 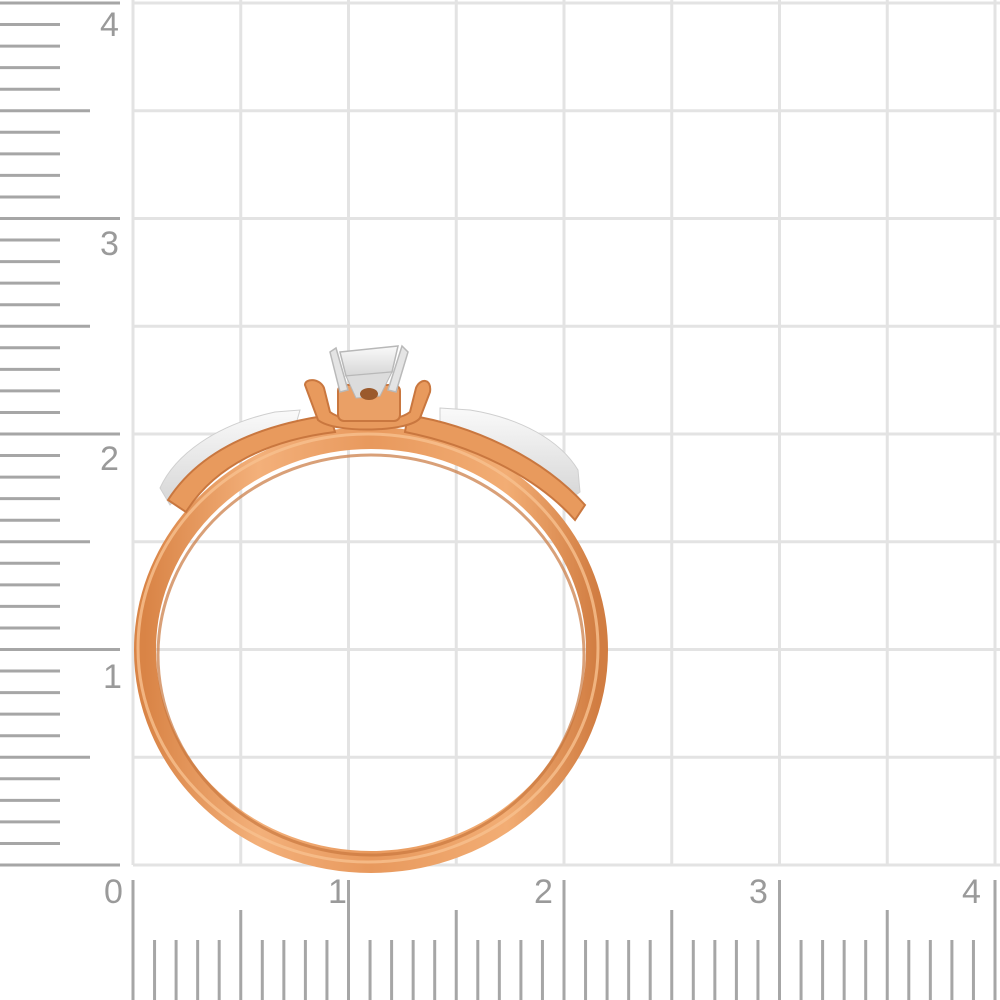 What do you see at coordinates (337, 892) in the screenshot?
I see `x-label-1: 1` at bounding box center [337, 892].